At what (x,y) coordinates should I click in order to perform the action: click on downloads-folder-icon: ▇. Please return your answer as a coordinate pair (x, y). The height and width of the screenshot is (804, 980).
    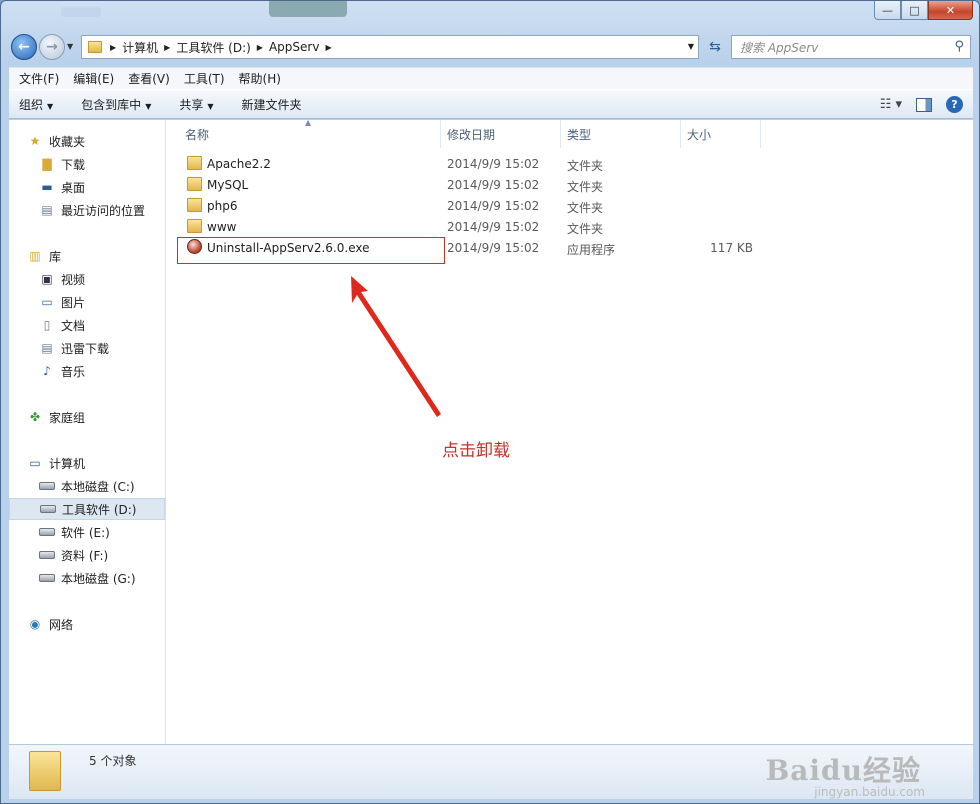
    Looking at the image, I should click on (47, 164).